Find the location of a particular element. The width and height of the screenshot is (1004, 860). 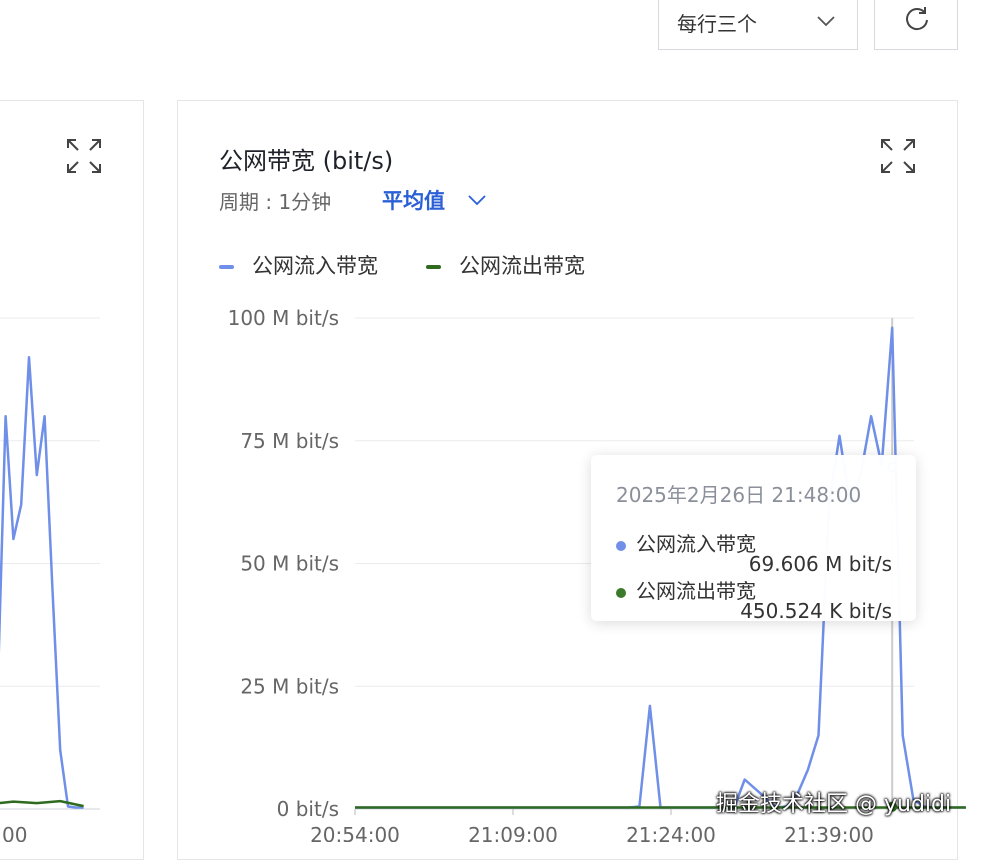

tooltip-value-outbound: 450.524 K bit/s is located at coordinates (816, 611).